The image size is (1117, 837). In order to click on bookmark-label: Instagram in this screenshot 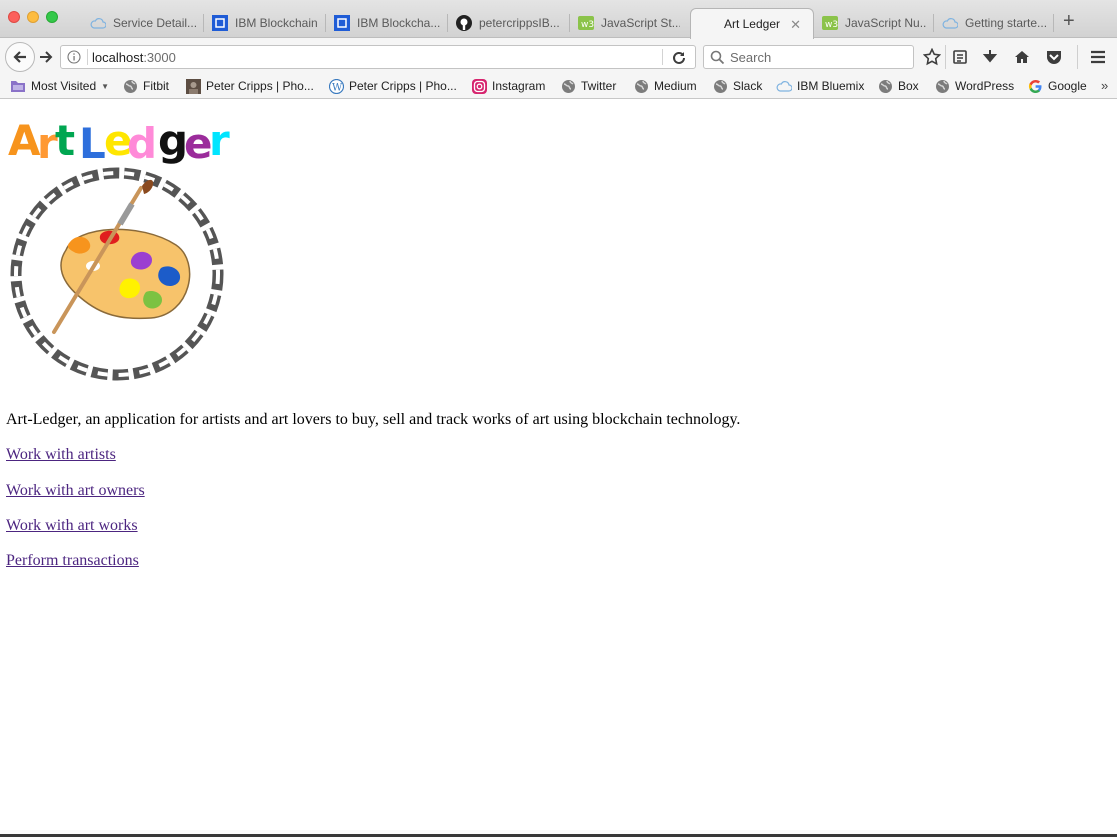, I will do `click(519, 86)`.